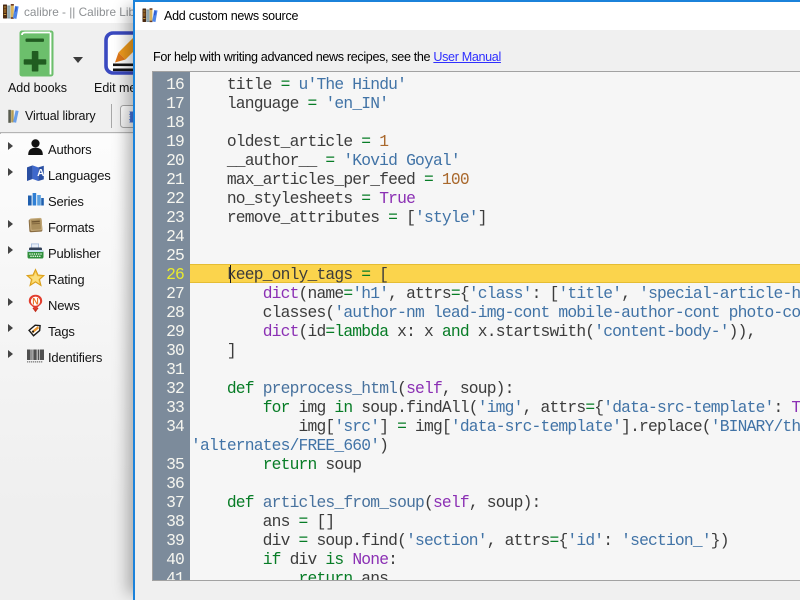 The height and width of the screenshot is (600, 800). Describe the element at coordinates (40, 173) in the screenshot. I see `svg-text: A` at that location.